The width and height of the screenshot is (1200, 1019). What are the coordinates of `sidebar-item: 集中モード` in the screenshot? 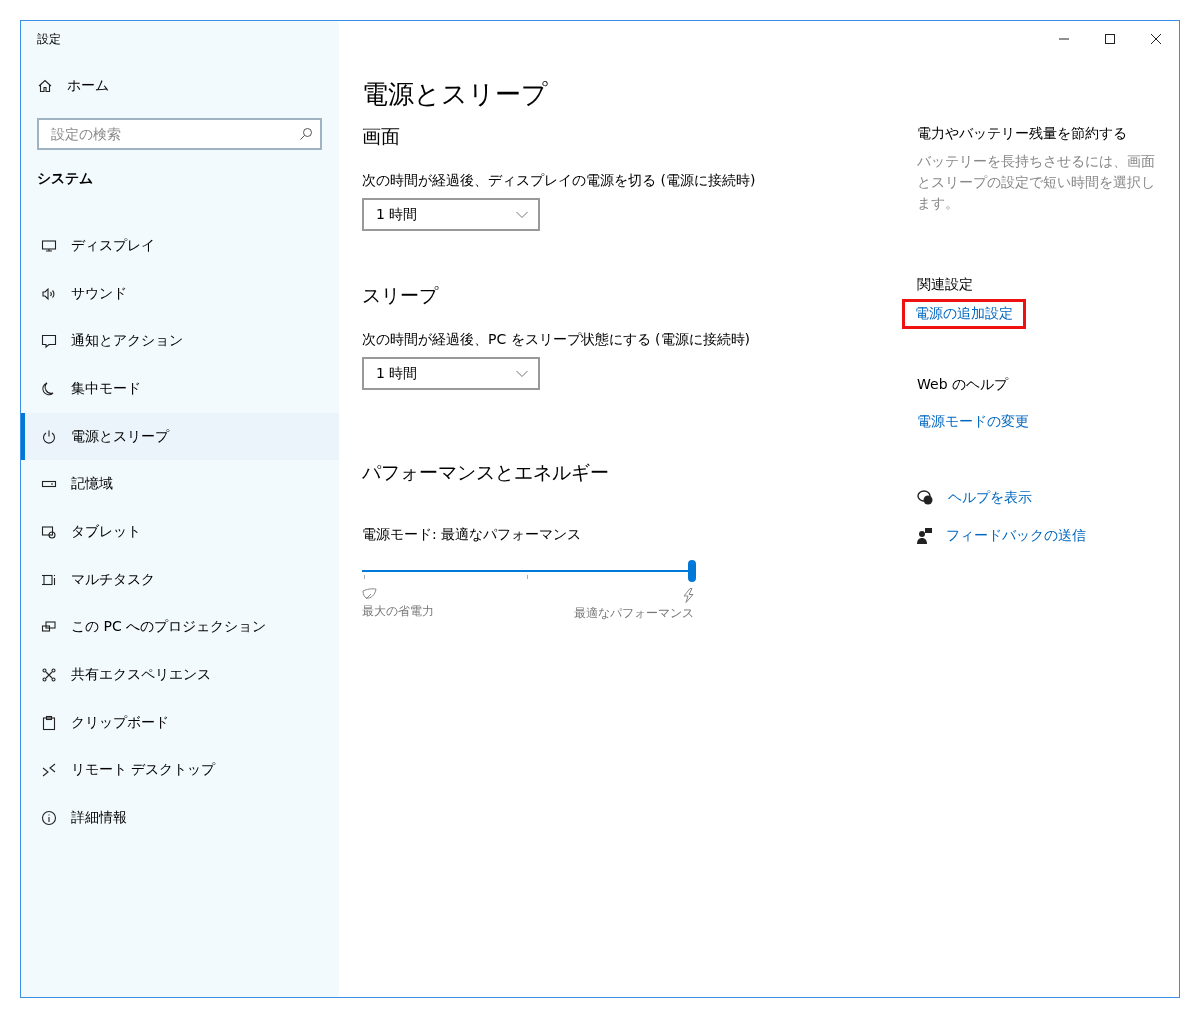 It's located at (180, 389).